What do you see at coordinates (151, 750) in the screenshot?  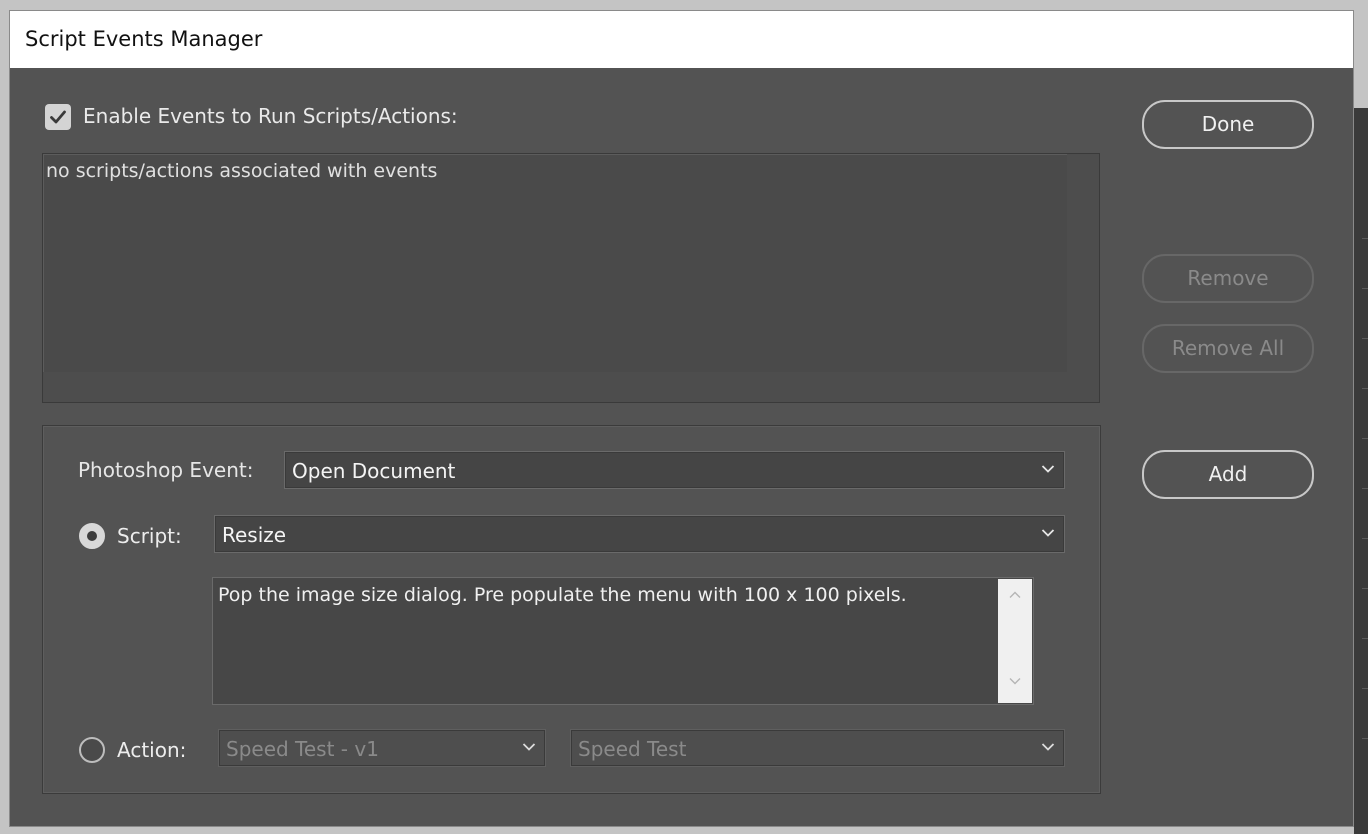 I see `action-label: Action:` at bounding box center [151, 750].